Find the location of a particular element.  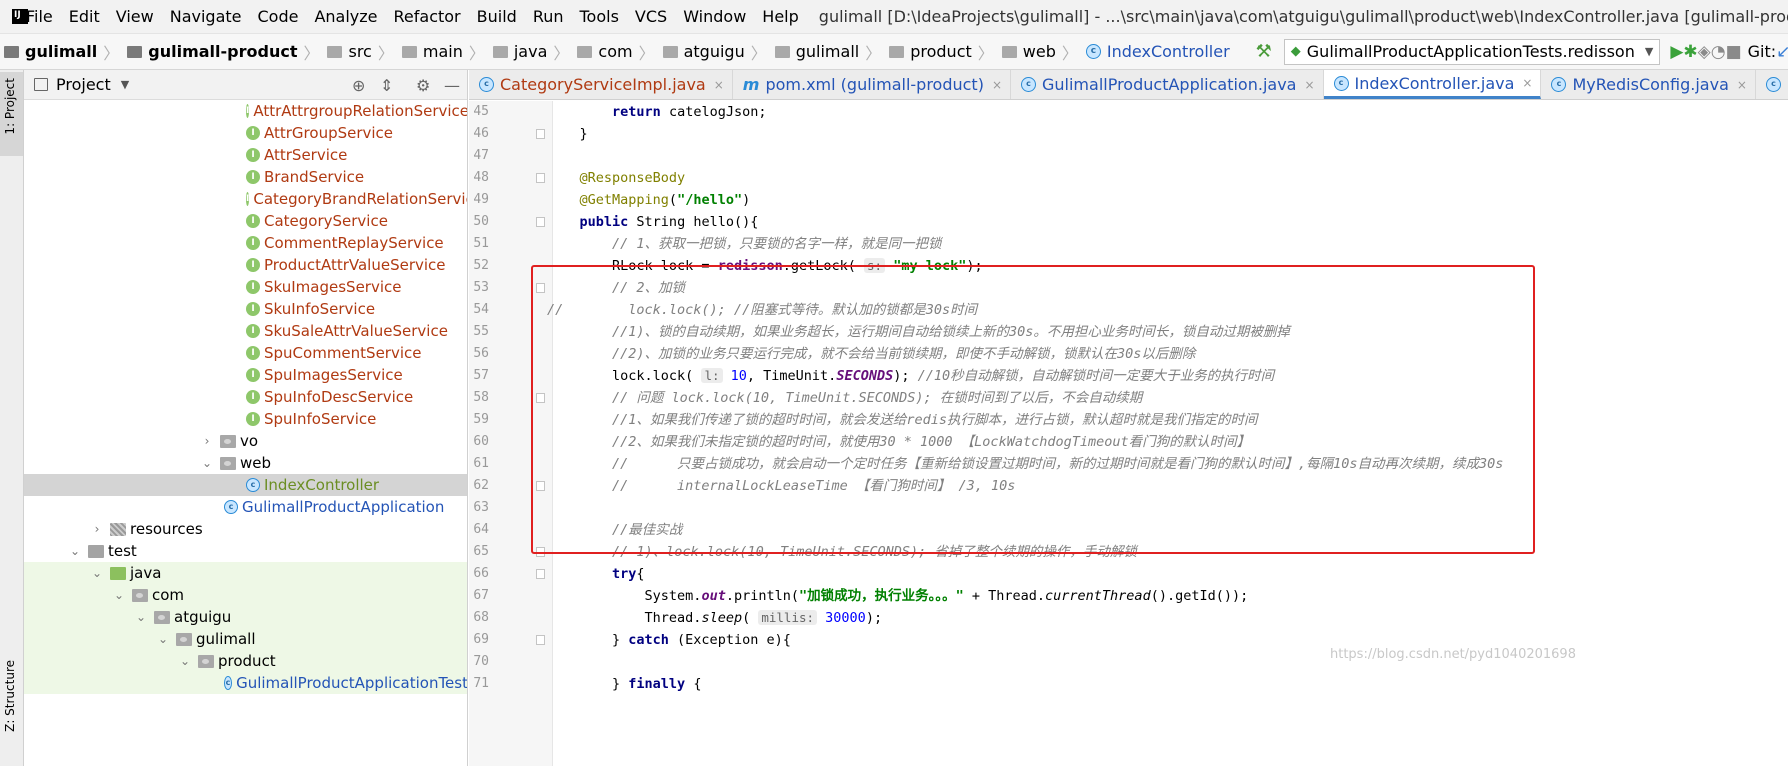

menu-edit: Edit is located at coordinates (84, 16).